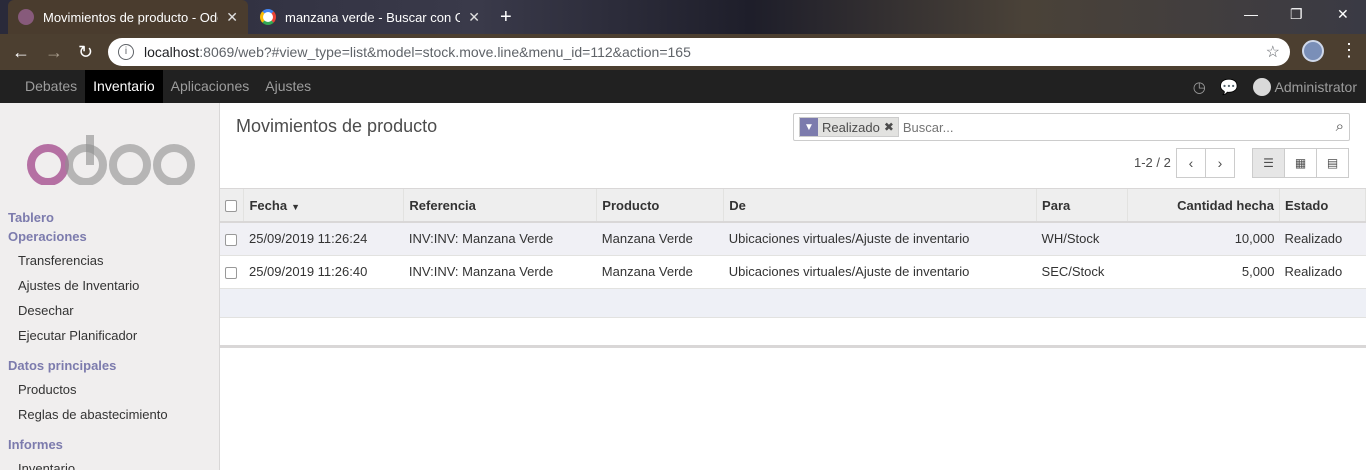 This screenshot has height=470, width=1366. Describe the element at coordinates (93, 414) in the screenshot. I see `sidebar-item-reglas-abastecimiento: Reglas de abastecimiento` at that location.